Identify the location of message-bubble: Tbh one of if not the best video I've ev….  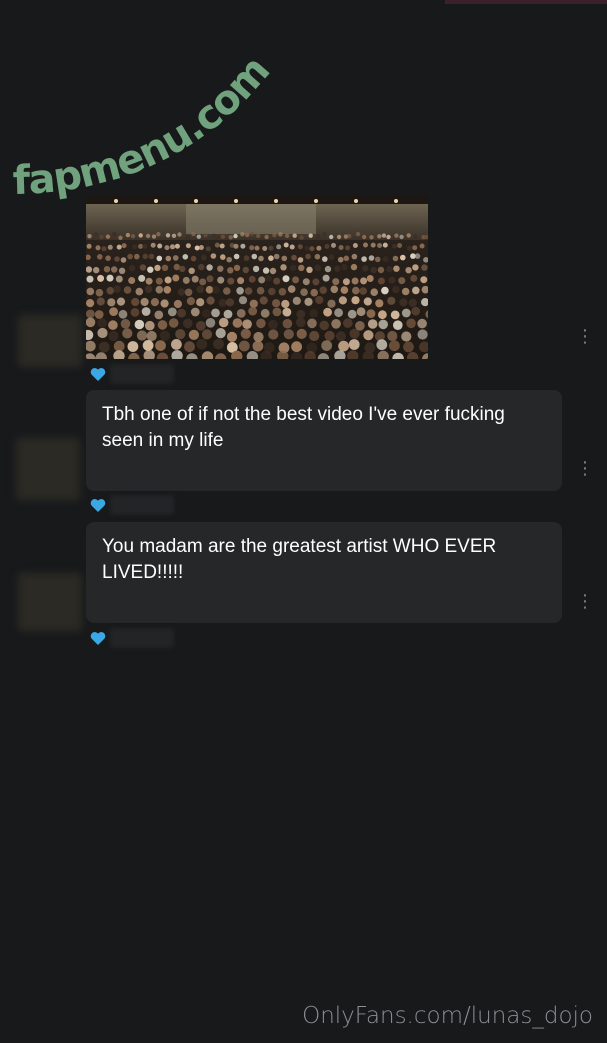
(324, 440).